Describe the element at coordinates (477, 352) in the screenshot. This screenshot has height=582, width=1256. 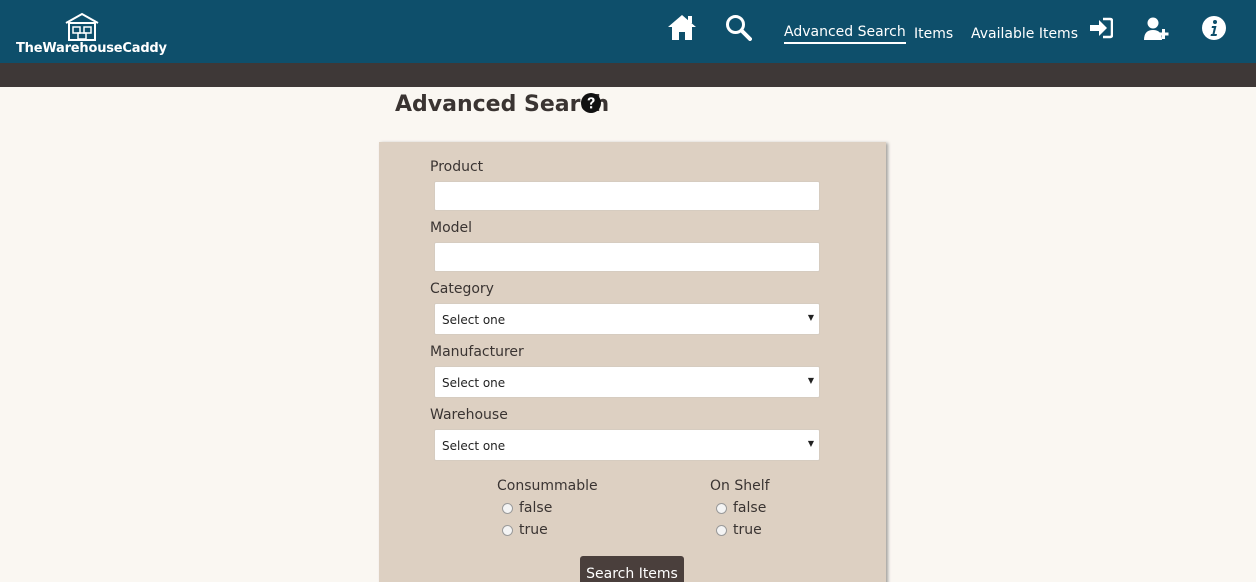
I see `manufacturer-label: Manufacturer` at that location.